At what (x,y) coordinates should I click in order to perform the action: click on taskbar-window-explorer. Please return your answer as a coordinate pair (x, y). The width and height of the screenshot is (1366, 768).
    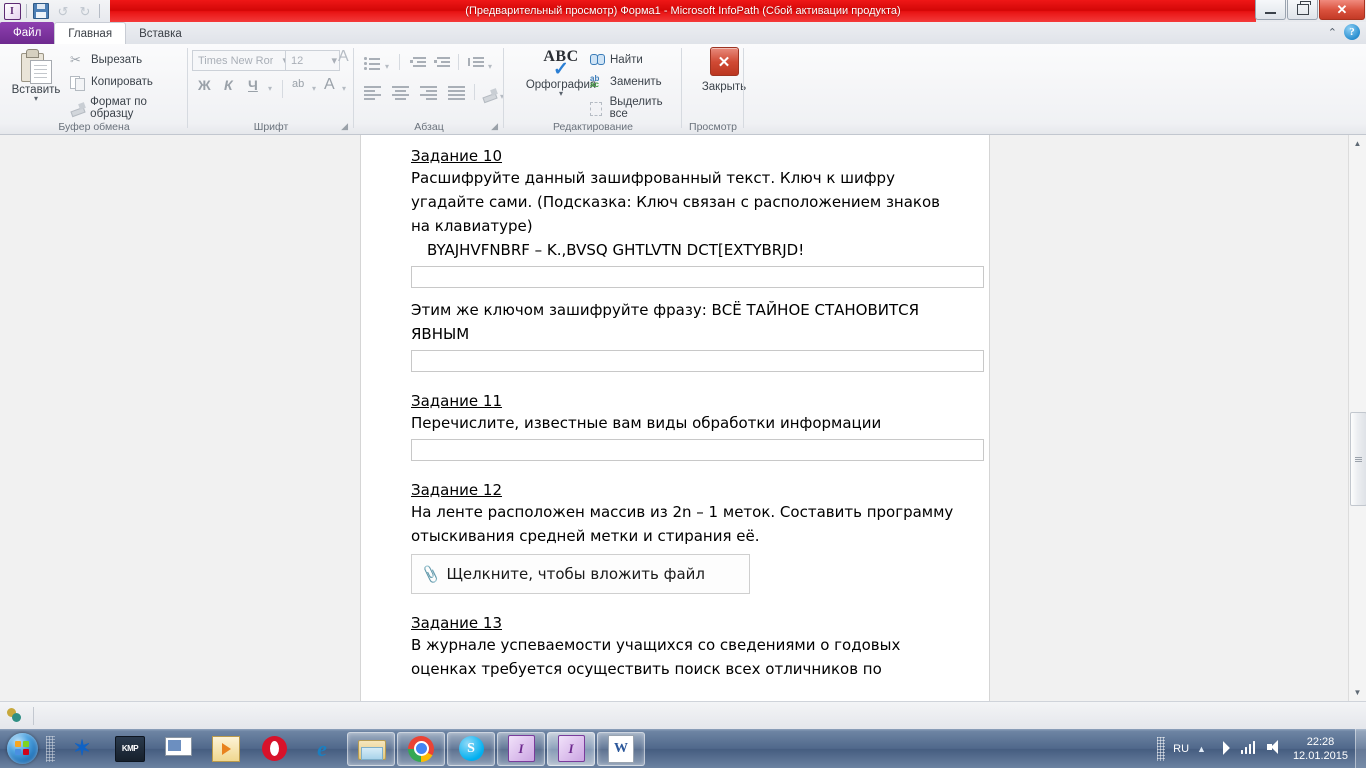
    Looking at the image, I should click on (371, 748).